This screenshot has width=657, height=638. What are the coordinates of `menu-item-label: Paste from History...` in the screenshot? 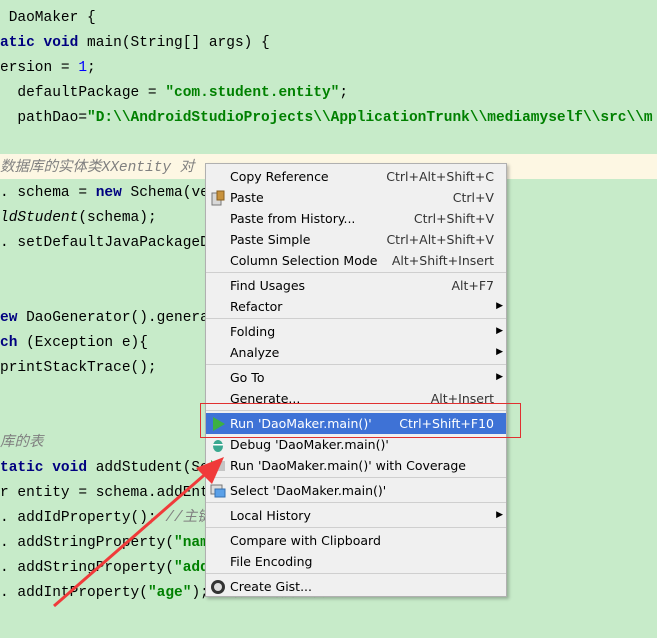 It's located at (293, 218).